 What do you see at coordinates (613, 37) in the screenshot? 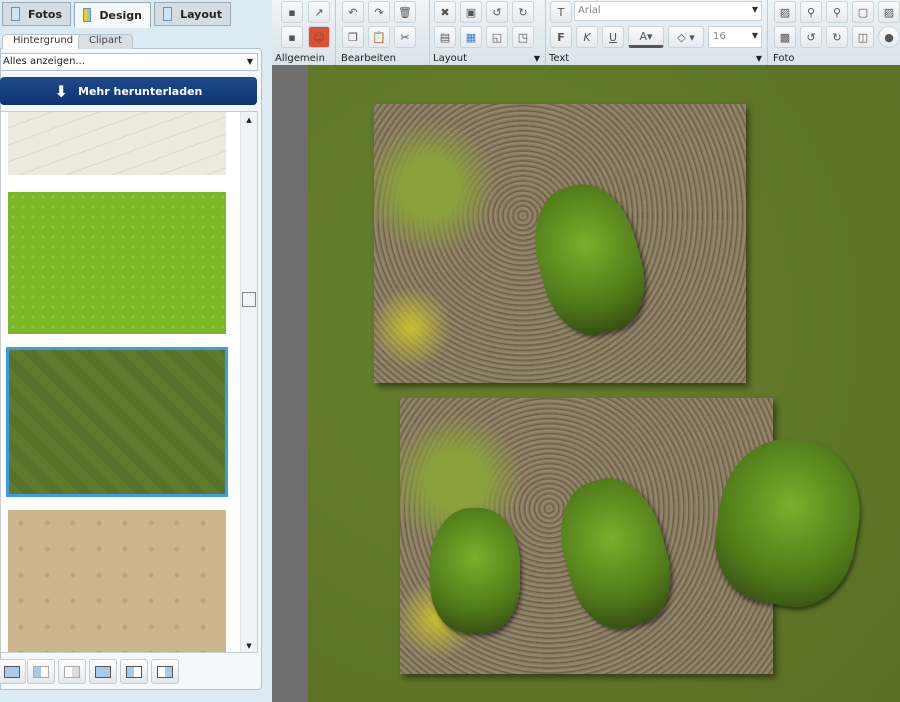
I see `underline-button: U` at bounding box center [613, 37].